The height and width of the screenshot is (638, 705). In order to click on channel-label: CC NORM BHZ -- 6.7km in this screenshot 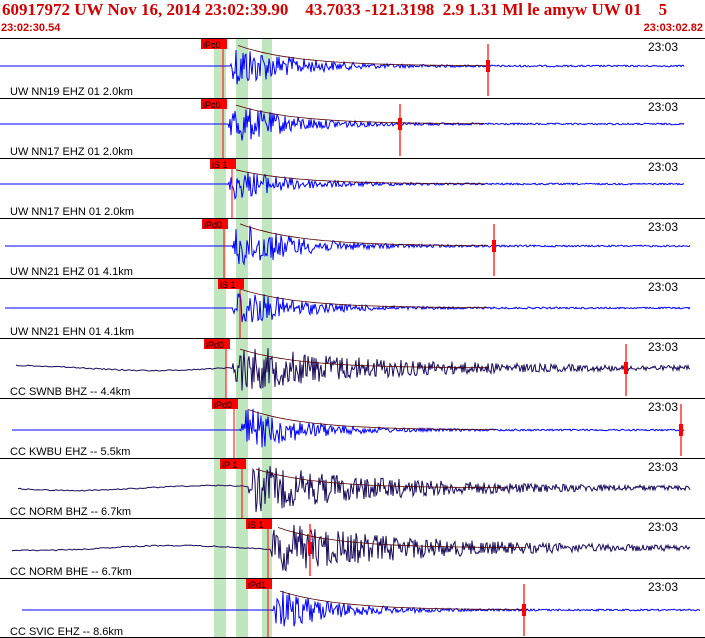, I will do `click(70, 512)`.